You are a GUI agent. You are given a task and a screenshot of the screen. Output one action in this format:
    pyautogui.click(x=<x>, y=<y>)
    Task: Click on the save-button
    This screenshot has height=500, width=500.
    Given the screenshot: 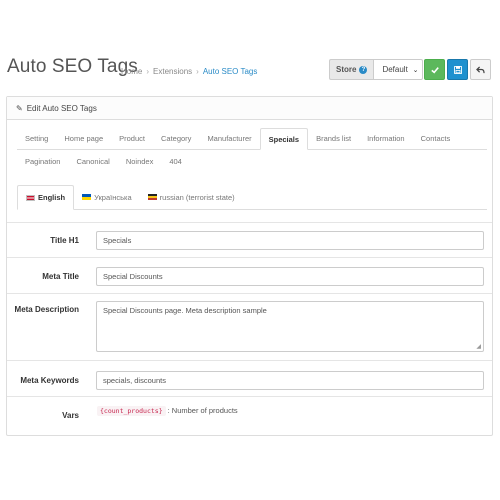 What is the action you would take?
    pyautogui.click(x=457, y=69)
    